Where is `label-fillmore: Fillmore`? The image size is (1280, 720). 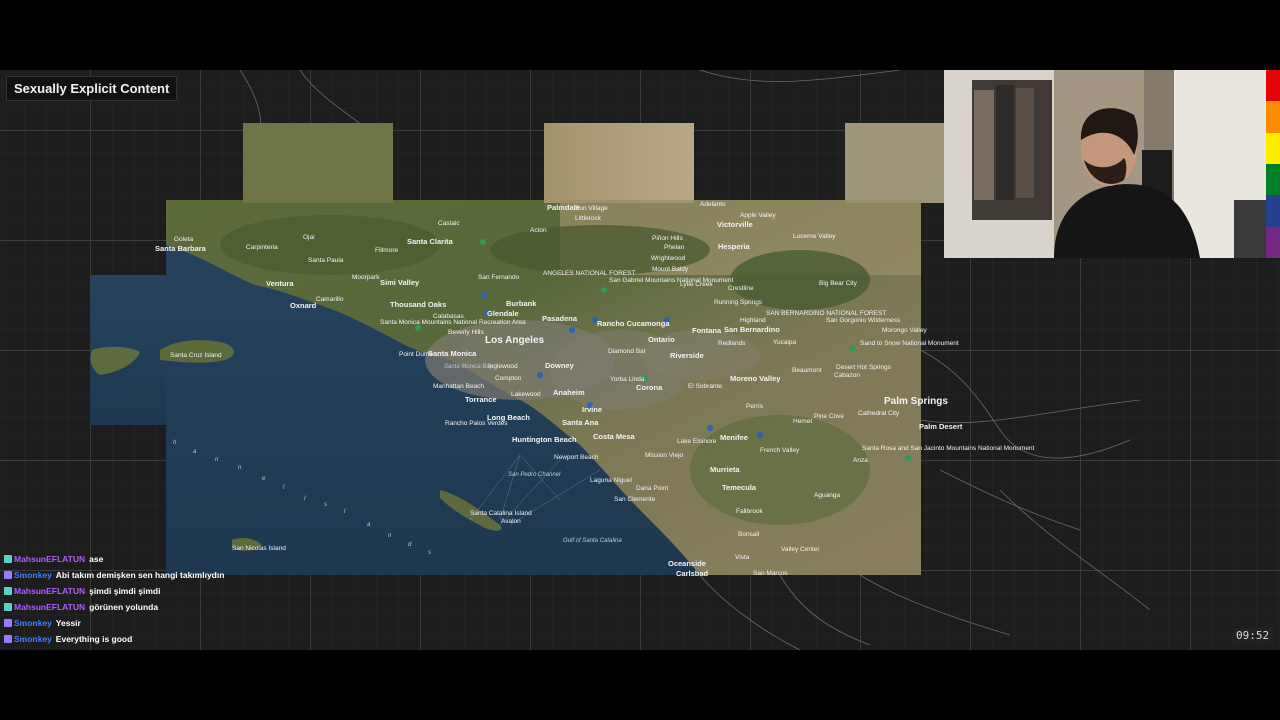
label-fillmore: Fillmore is located at coordinates (386, 250).